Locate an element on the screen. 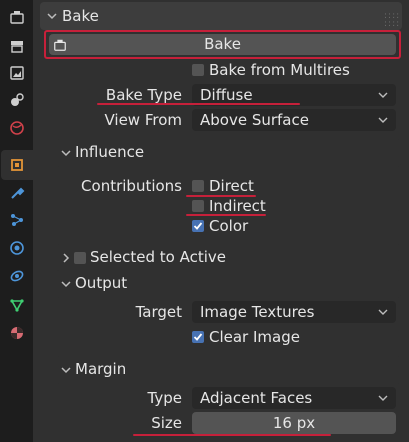  selected-to-active-checkbox is located at coordinates (80, 258).